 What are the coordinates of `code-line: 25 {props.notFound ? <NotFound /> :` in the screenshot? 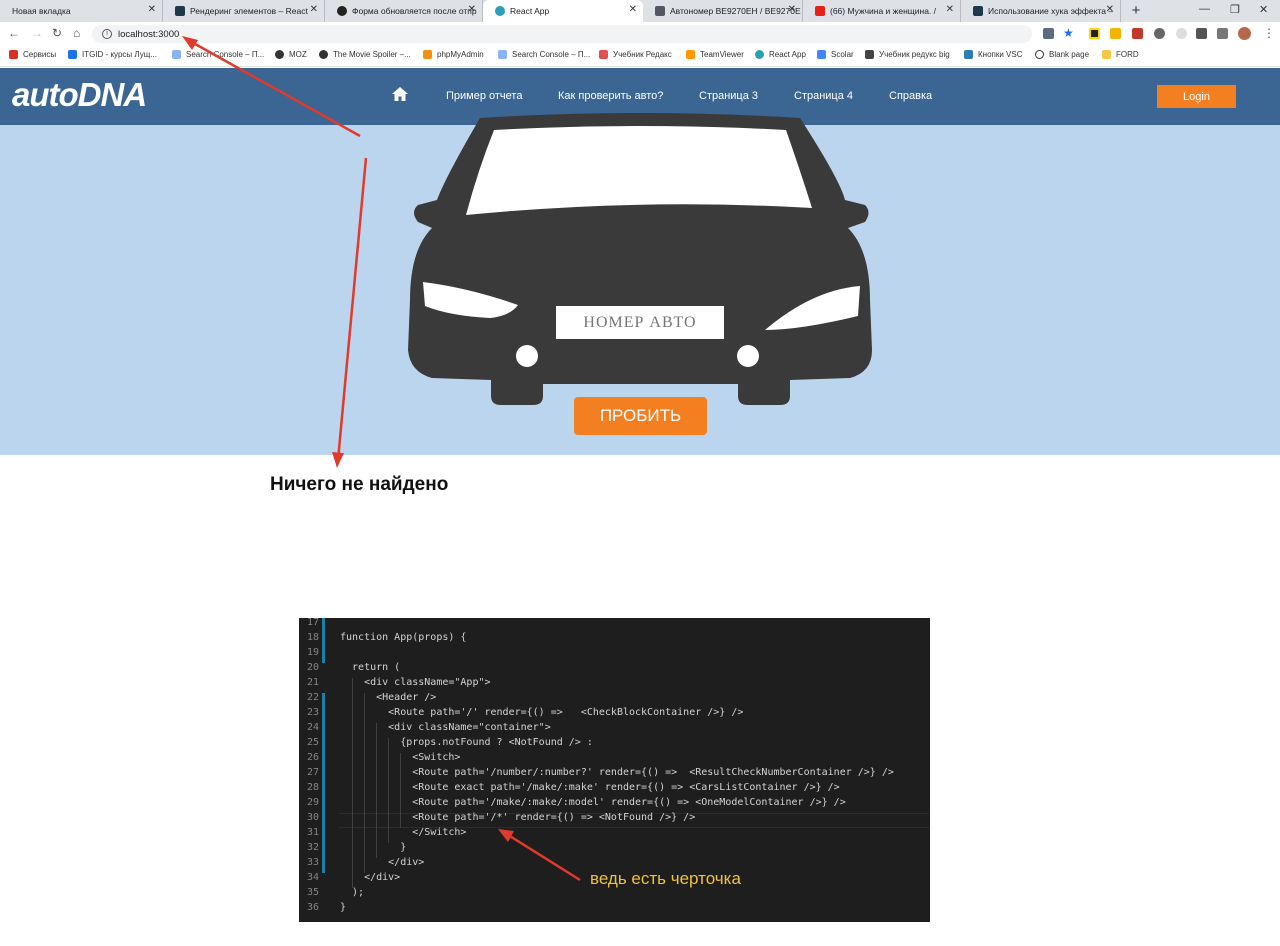 It's located at (614, 742).